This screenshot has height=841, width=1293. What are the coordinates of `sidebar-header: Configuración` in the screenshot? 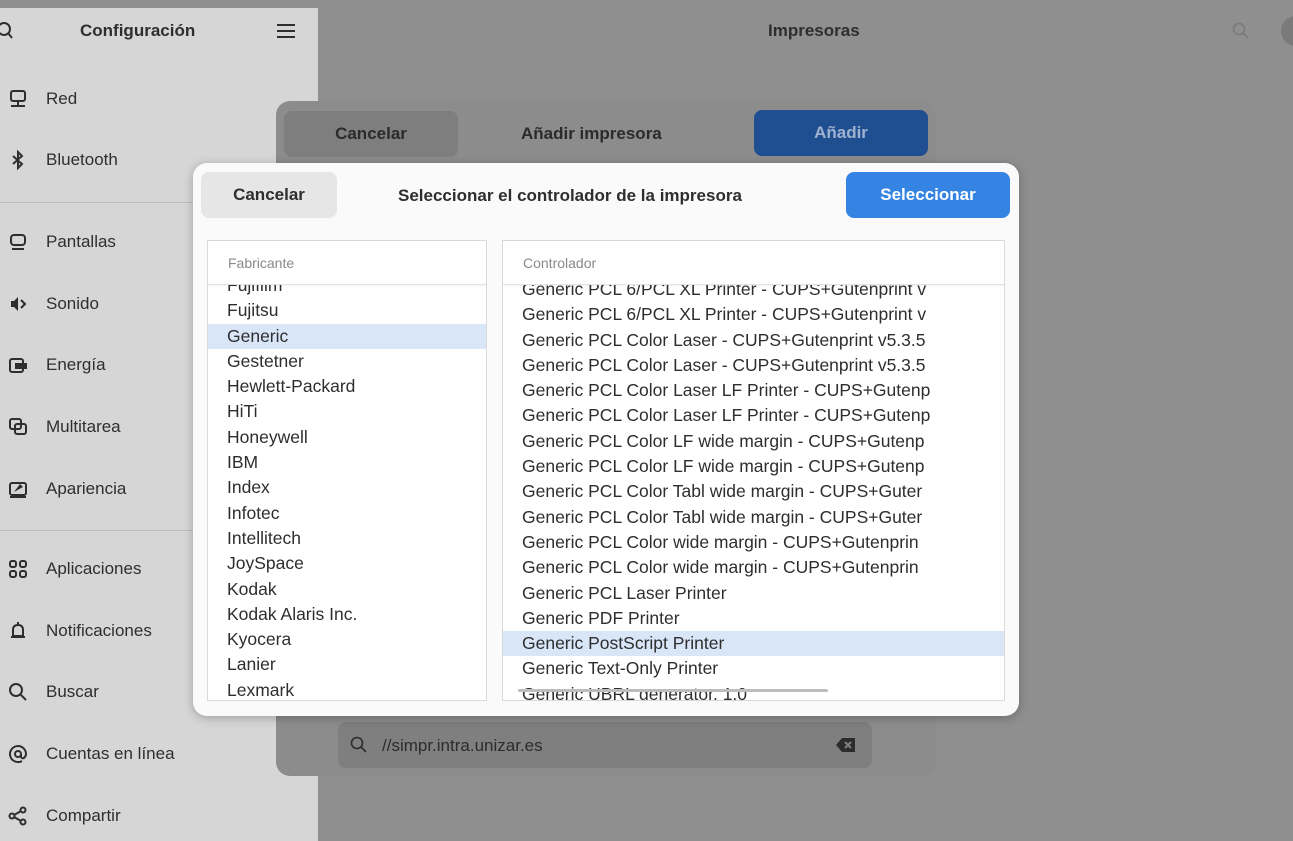 It's located at (159, 32).